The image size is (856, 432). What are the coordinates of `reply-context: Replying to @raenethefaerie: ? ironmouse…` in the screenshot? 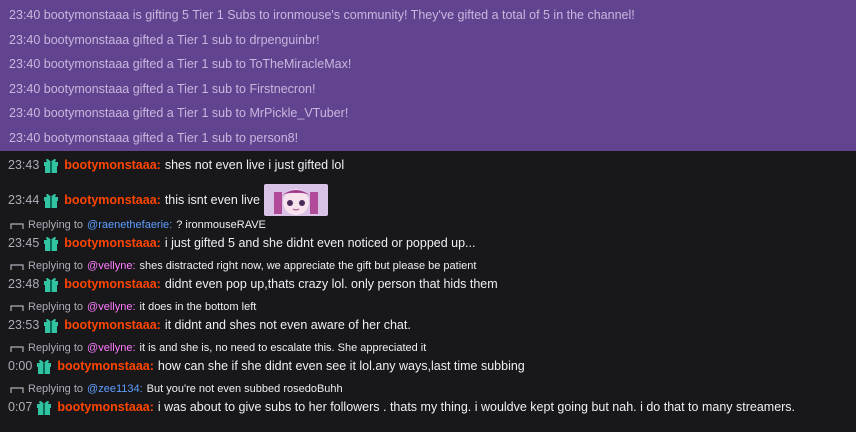 It's located at (428, 225).